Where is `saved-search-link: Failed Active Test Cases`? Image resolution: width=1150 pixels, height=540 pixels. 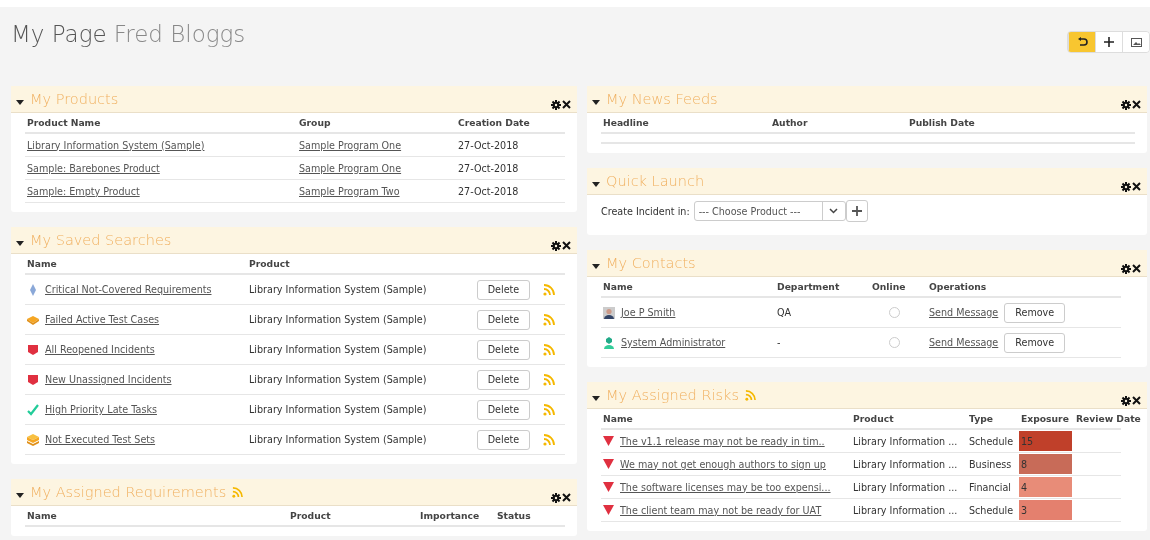 saved-search-link: Failed Active Test Cases is located at coordinates (102, 319).